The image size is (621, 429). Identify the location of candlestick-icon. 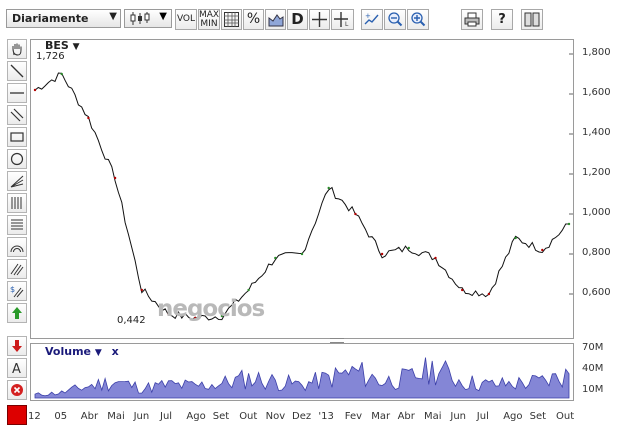
(140, 18).